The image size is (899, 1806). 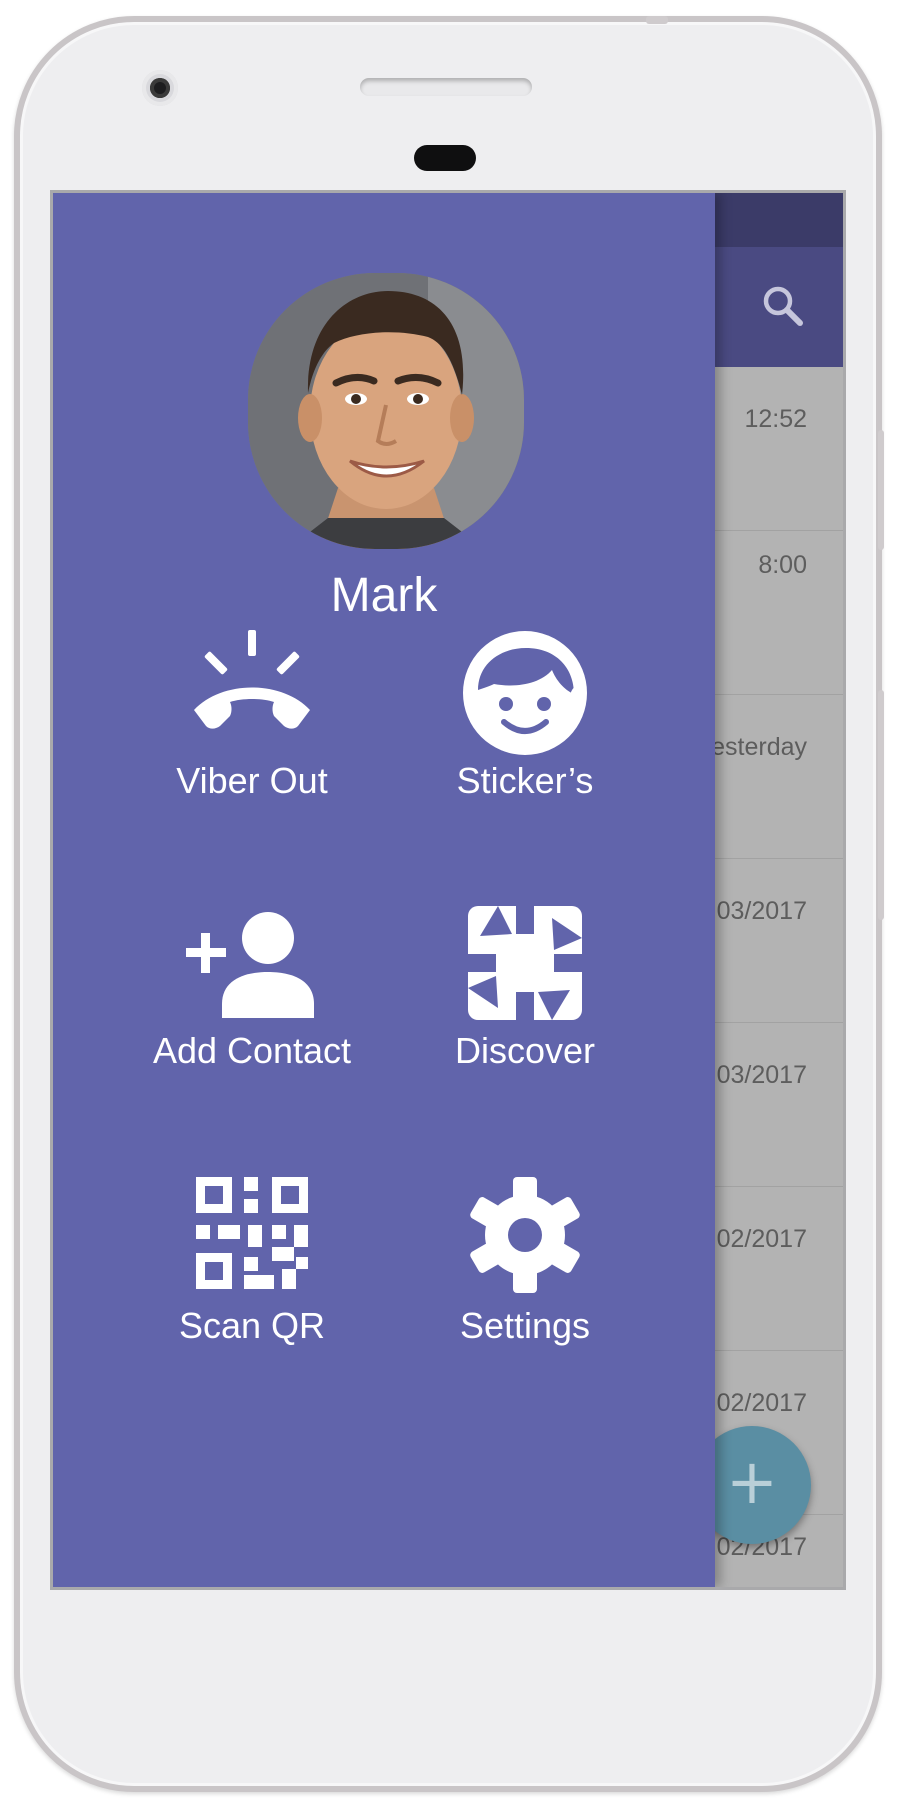 I want to click on power-button, so click(x=881, y=490).